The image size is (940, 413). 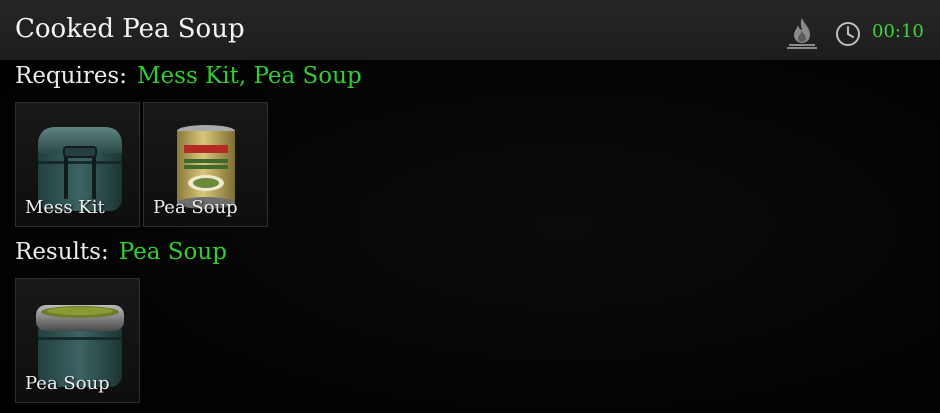 What do you see at coordinates (62, 252) in the screenshot?
I see `results-label: Results:` at bounding box center [62, 252].